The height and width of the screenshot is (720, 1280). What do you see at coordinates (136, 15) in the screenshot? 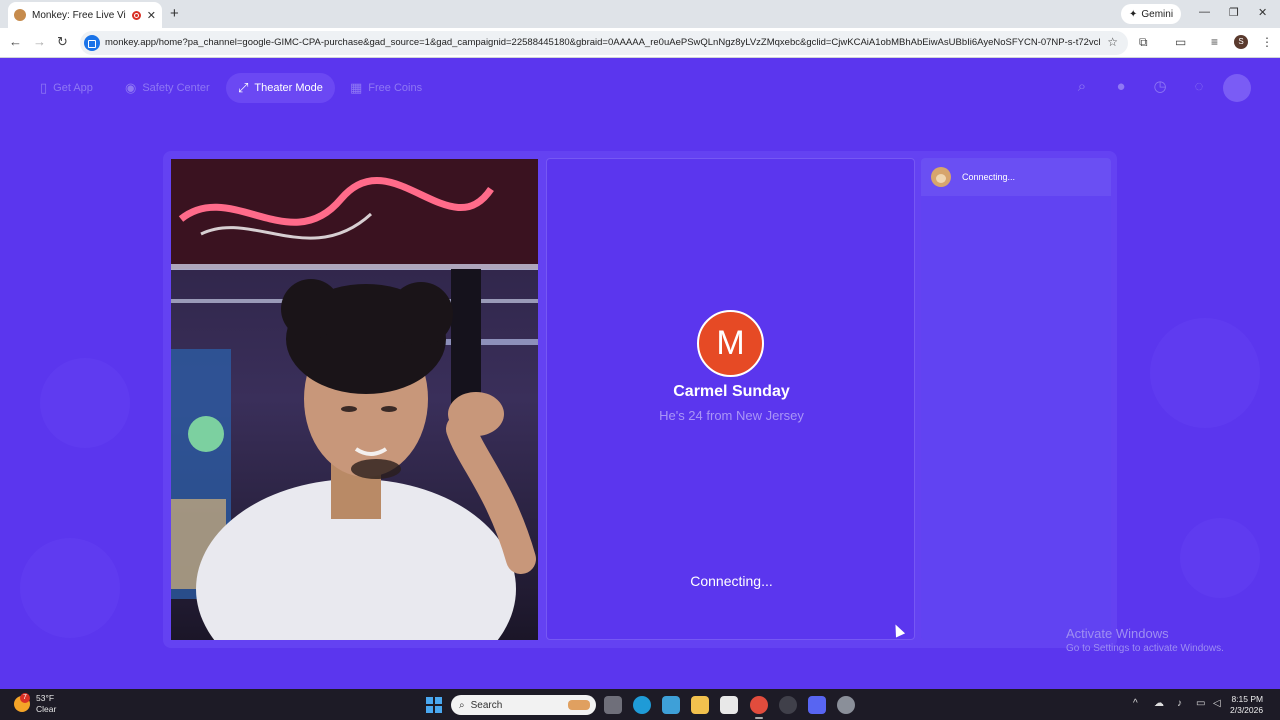
I see `recording-icon` at bounding box center [136, 15].